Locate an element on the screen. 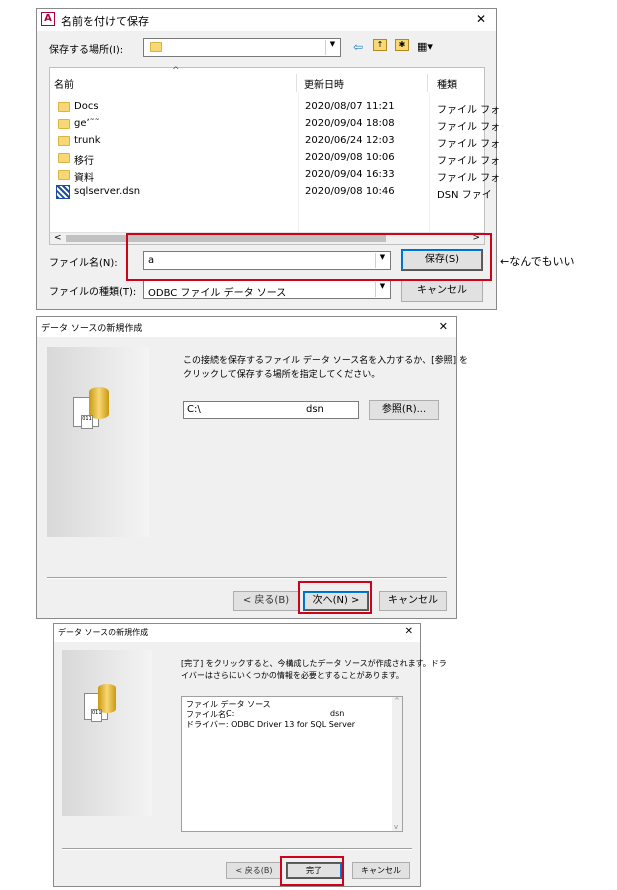 The image size is (617, 890). list-item-name: trunk is located at coordinates (87, 140).